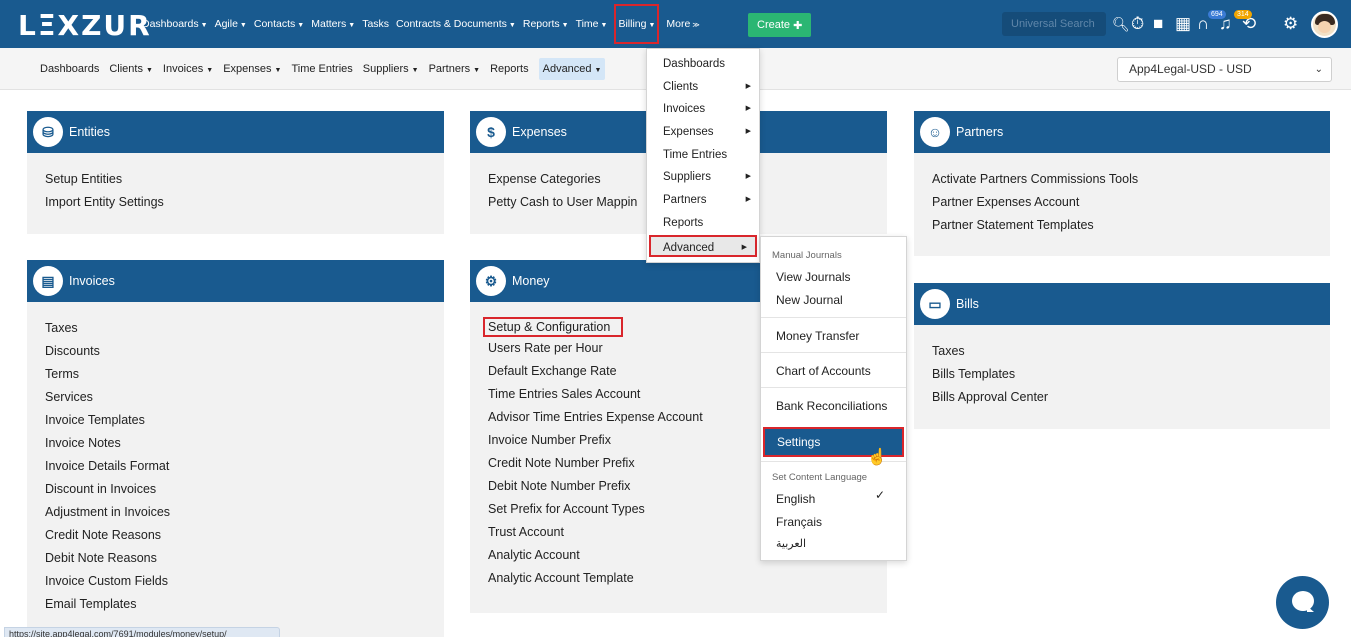  What do you see at coordinates (1158, 24) in the screenshot?
I see `video-icon: ■` at bounding box center [1158, 24].